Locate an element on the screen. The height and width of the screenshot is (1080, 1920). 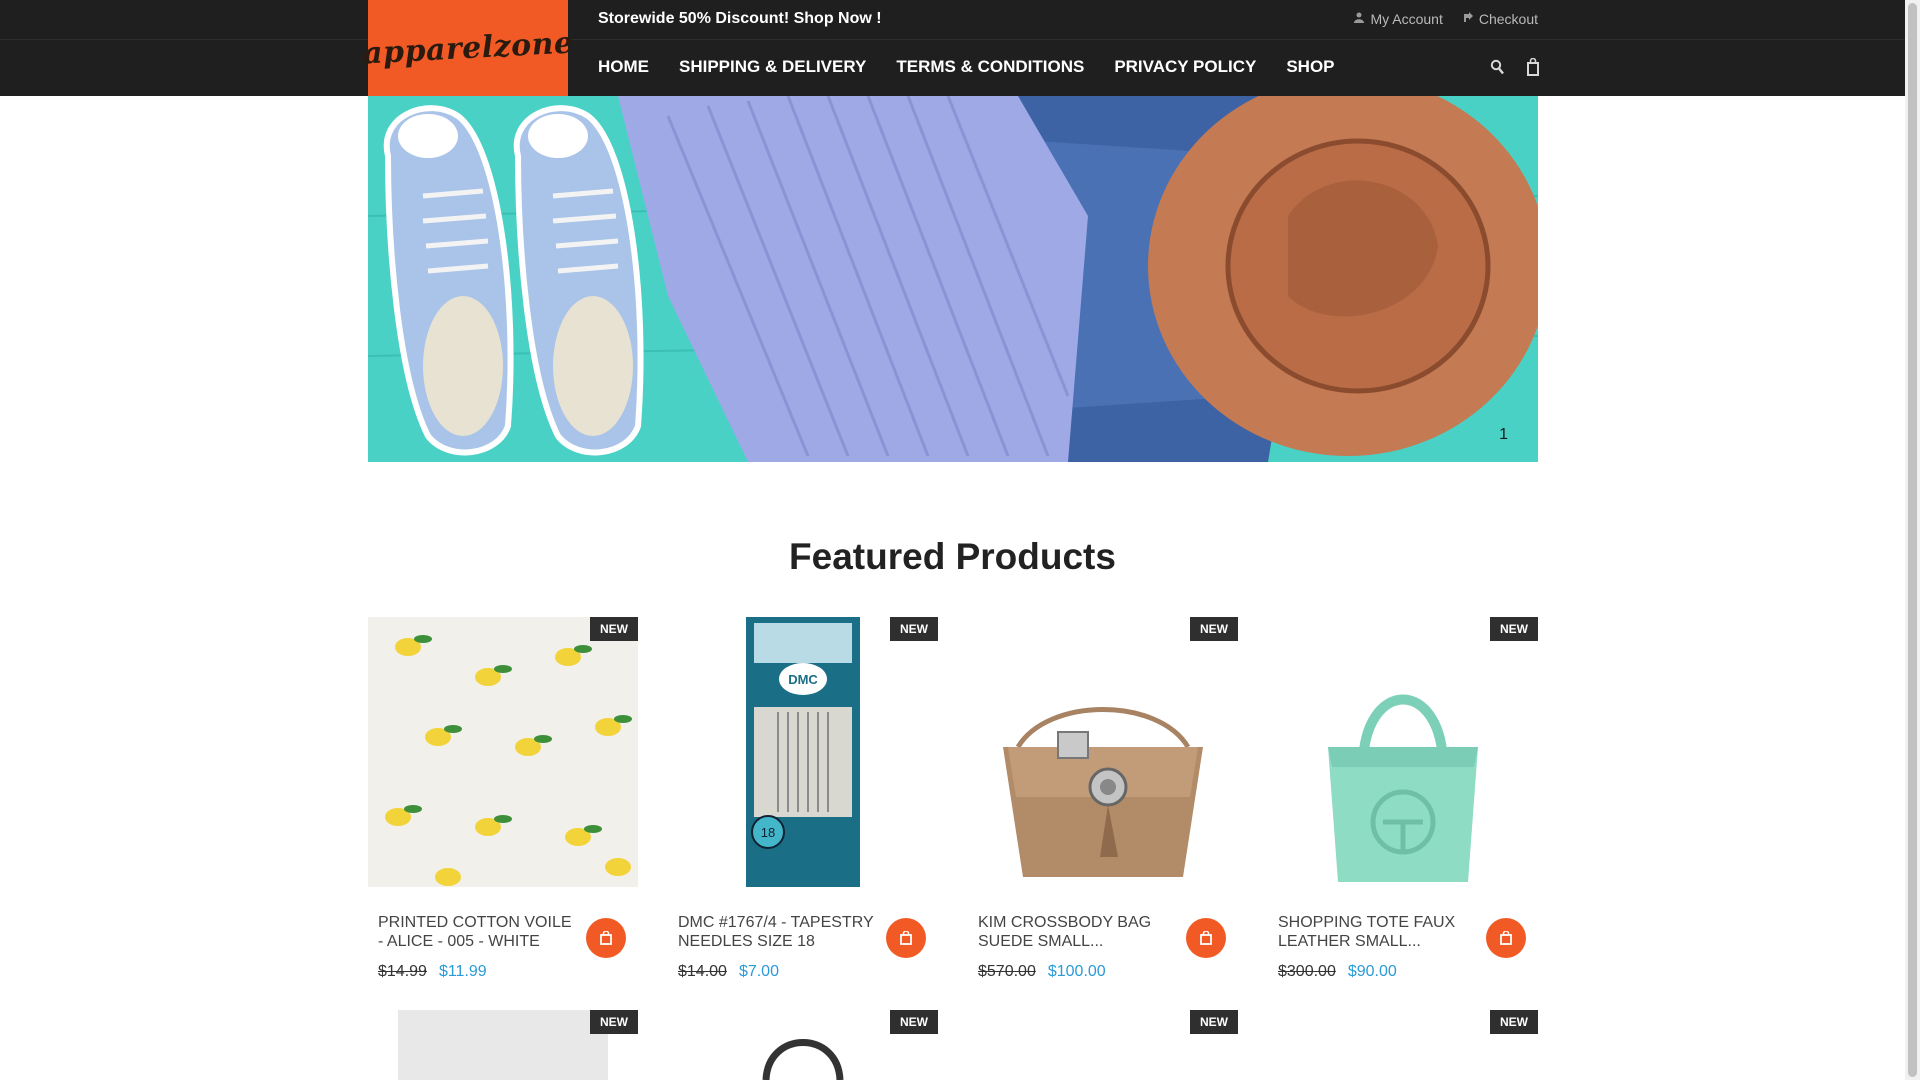
sale-price: $90.00 is located at coordinates (1372, 971).